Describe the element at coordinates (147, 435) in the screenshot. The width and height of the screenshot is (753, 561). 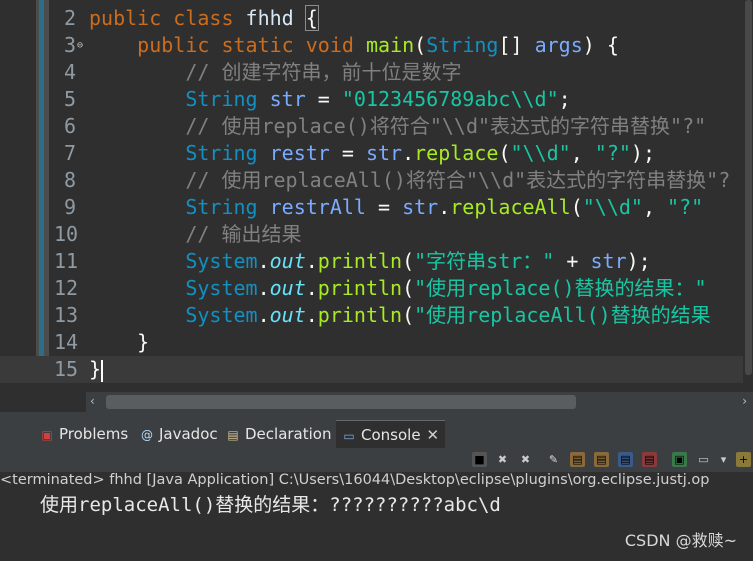
I see `javadoc-icon: @` at that location.